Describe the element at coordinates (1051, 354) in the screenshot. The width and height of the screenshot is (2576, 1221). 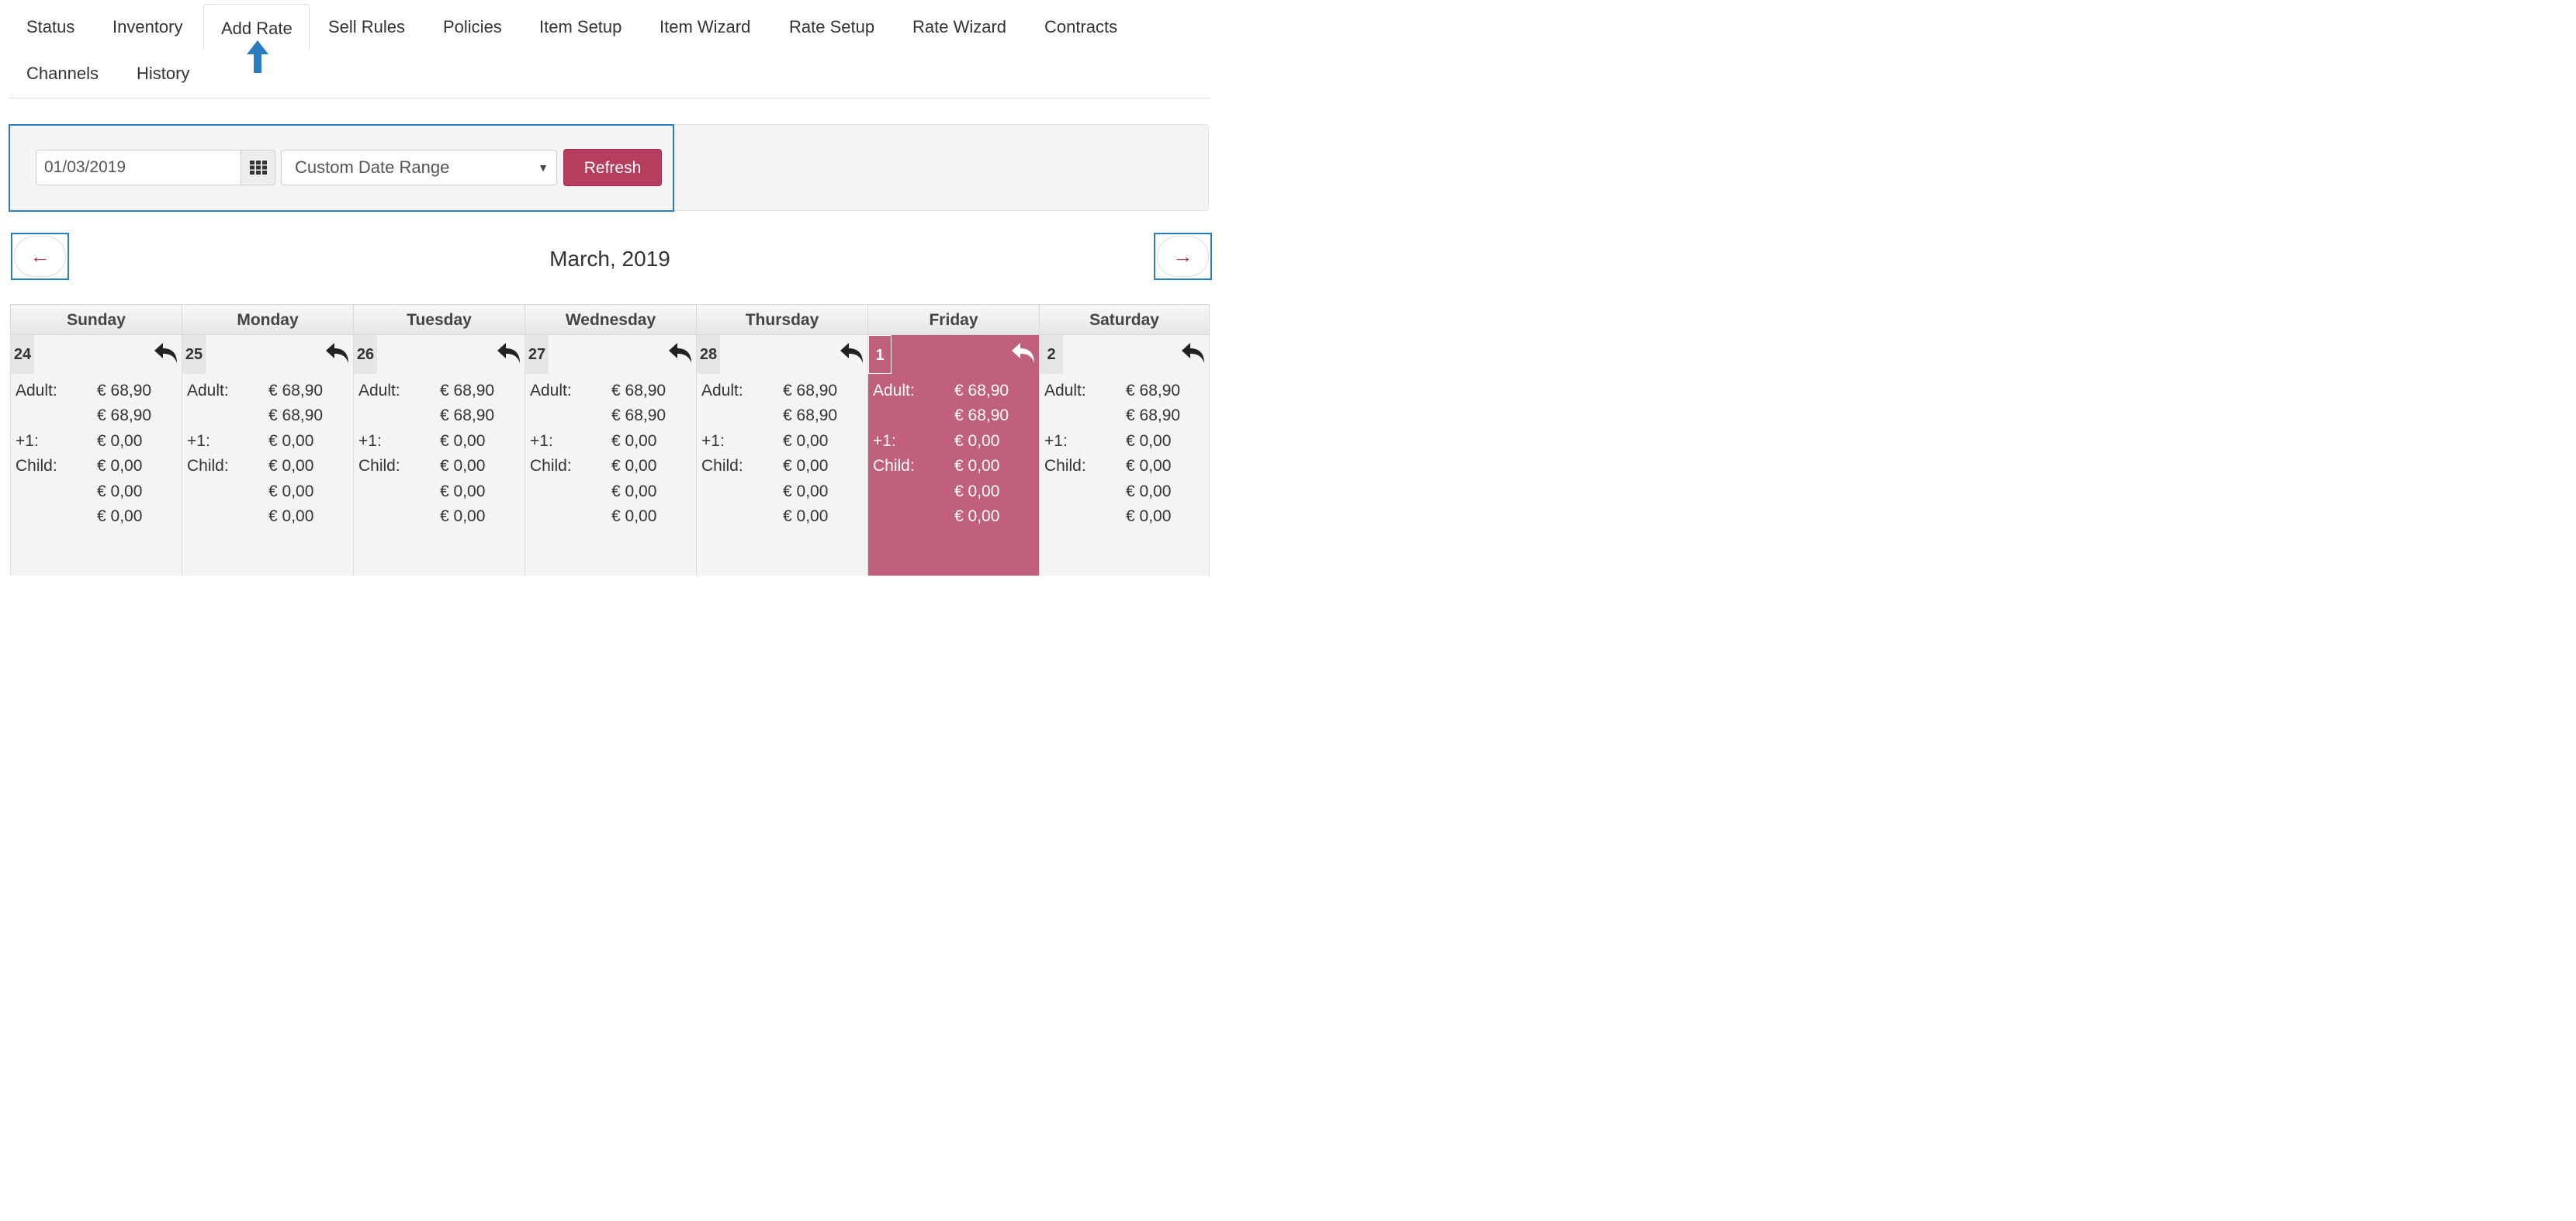
I see `day-number: 2` at that location.